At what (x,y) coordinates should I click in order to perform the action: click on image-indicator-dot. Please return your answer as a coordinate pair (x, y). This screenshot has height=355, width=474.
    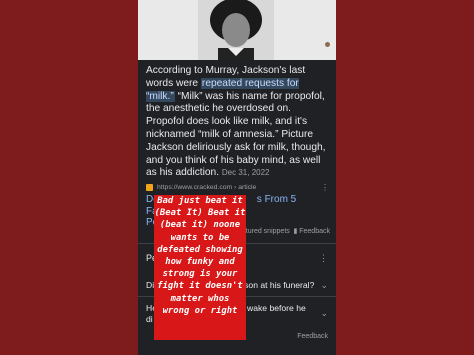
    Looking at the image, I should click on (327, 44).